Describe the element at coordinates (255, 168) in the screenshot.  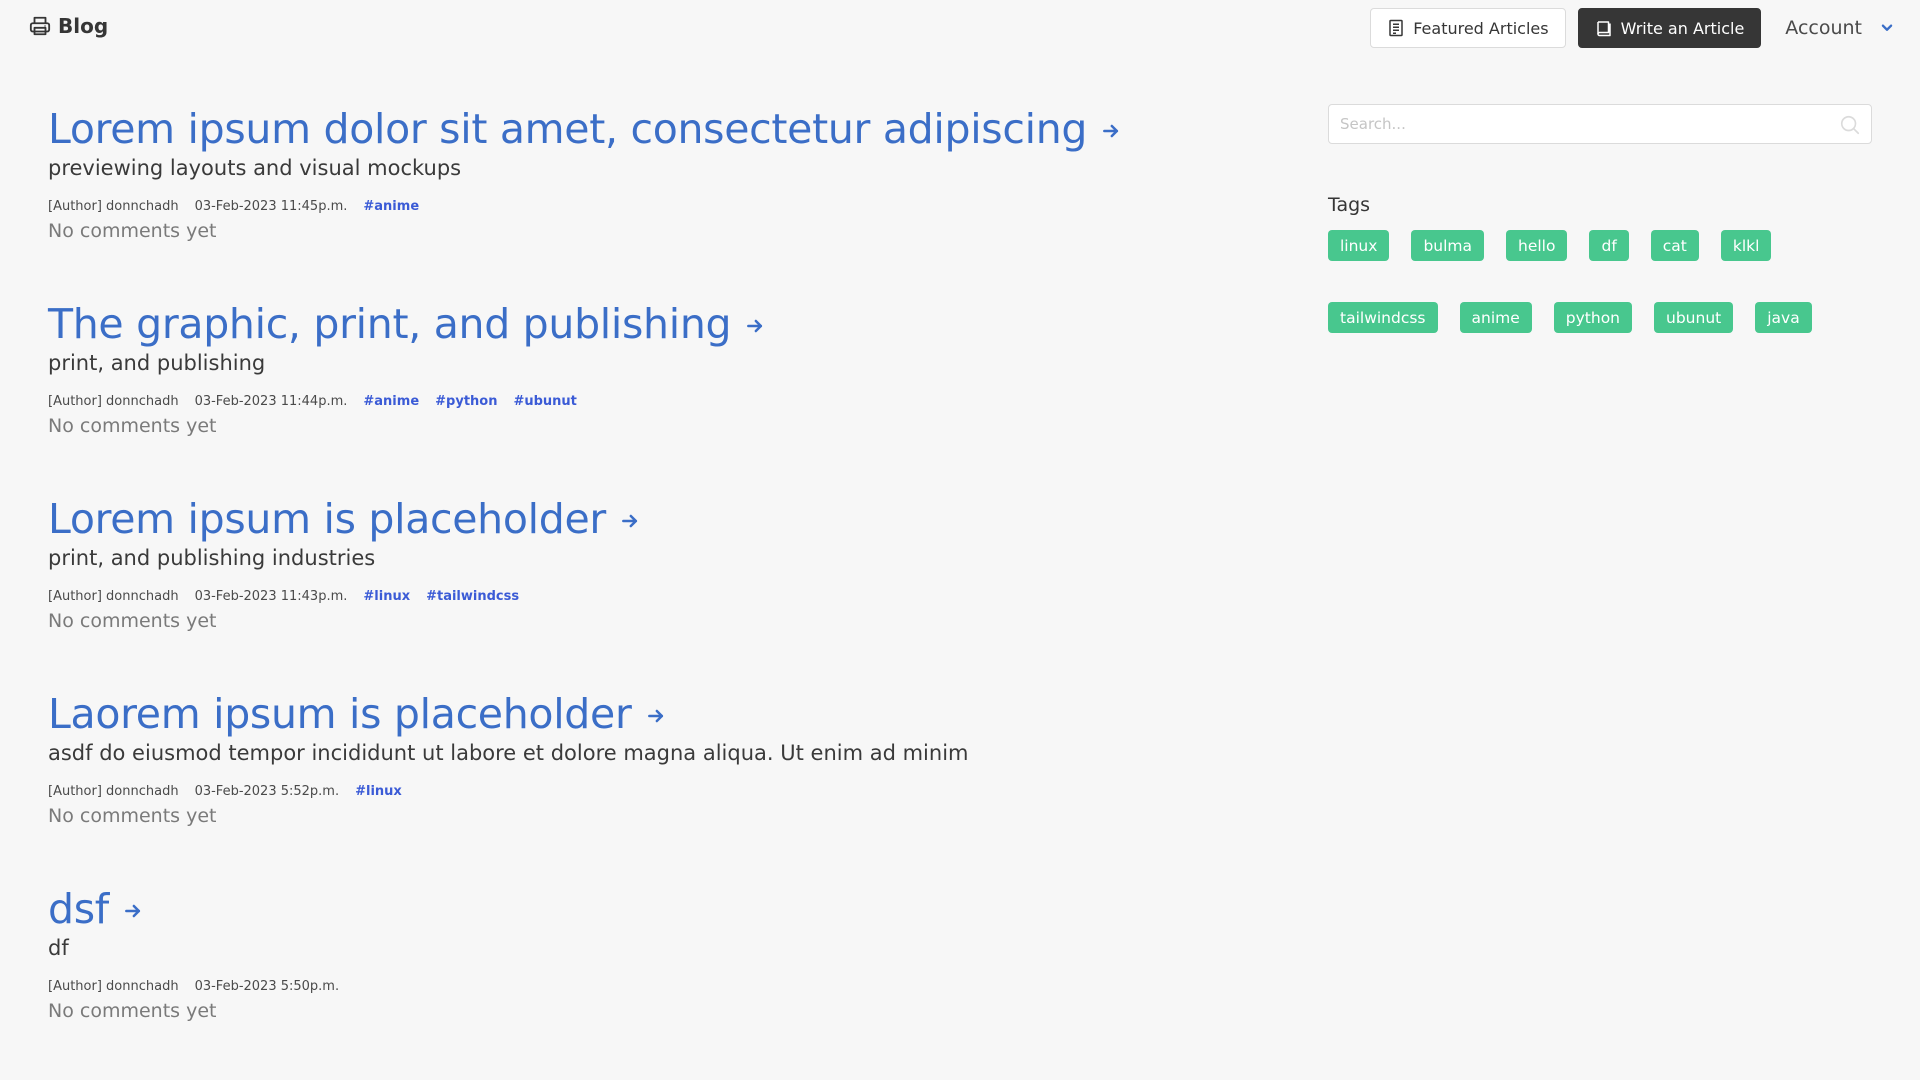
I see `article-subtitle: previewing layouts and visual mockups` at that location.